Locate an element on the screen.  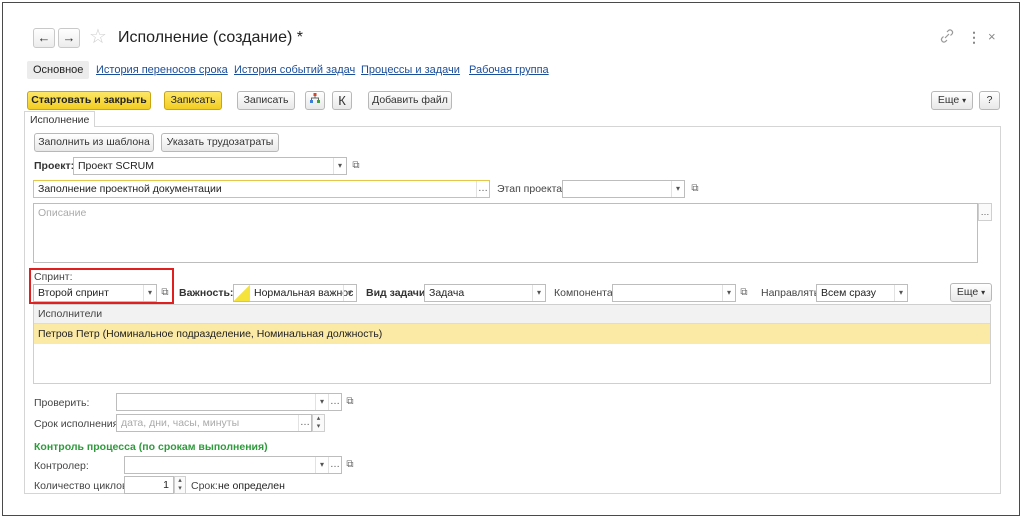
link-icon is located at coordinates (947, 37).